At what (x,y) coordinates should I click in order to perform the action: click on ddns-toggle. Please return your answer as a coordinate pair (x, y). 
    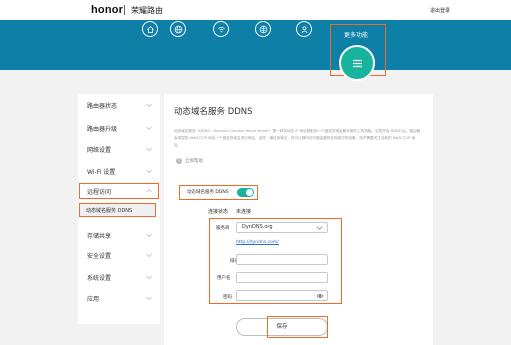
    Looking at the image, I should click on (245, 192).